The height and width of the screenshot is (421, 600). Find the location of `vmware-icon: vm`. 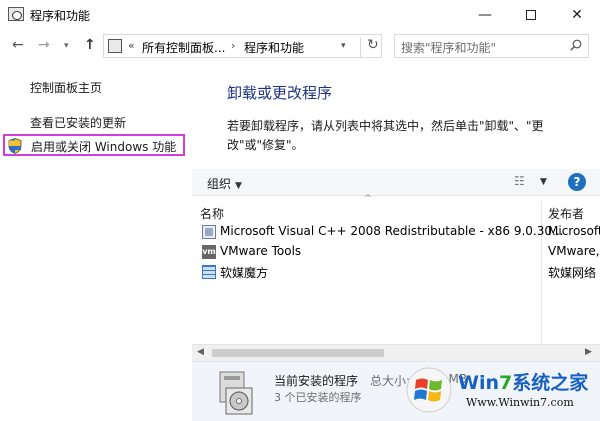

vmware-icon: vm is located at coordinates (209, 252).